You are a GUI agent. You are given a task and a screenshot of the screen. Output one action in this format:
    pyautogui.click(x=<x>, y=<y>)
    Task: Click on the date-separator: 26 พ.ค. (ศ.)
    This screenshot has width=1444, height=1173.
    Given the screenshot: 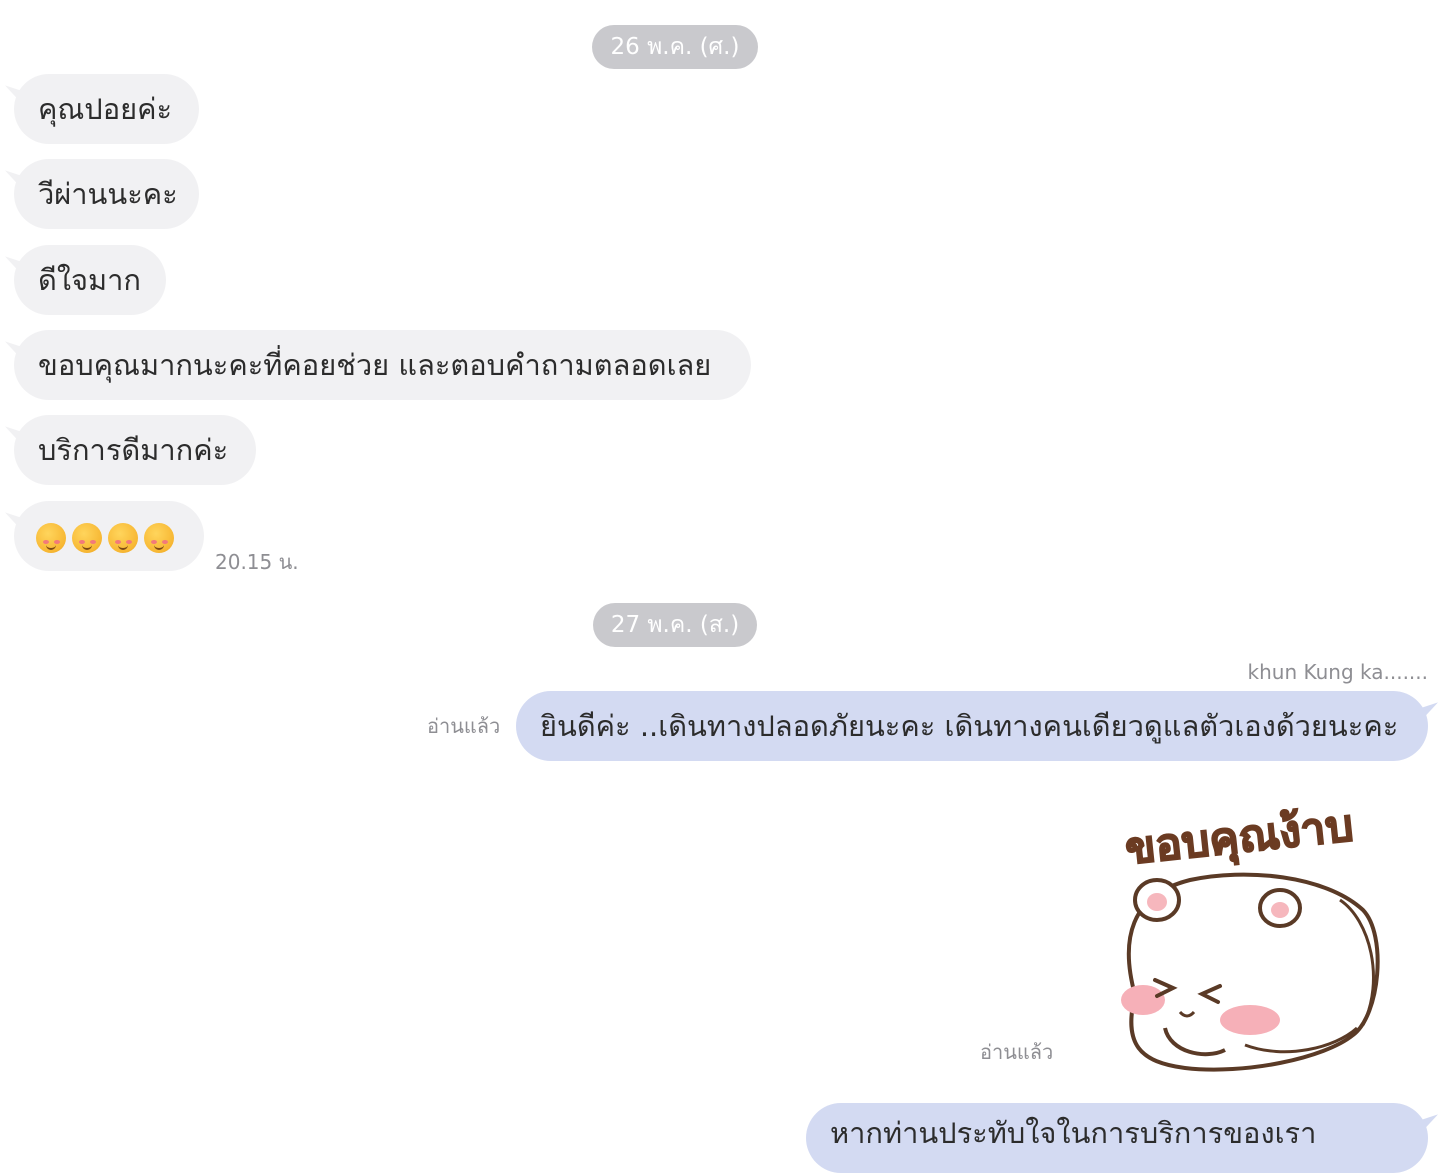 What is the action you would take?
    pyautogui.click(x=675, y=47)
    